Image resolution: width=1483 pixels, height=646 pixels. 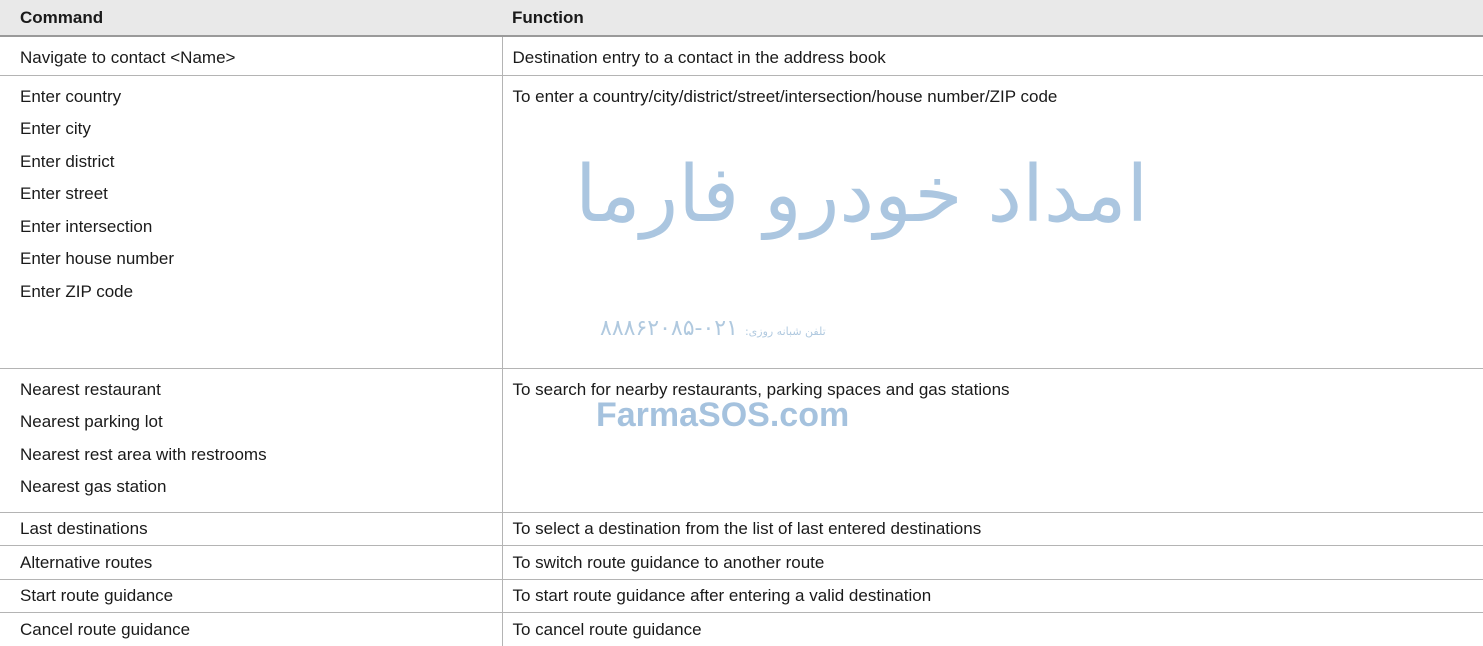 What do you see at coordinates (251, 18) in the screenshot?
I see `column-header-command: Command` at bounding box center [251, 18].